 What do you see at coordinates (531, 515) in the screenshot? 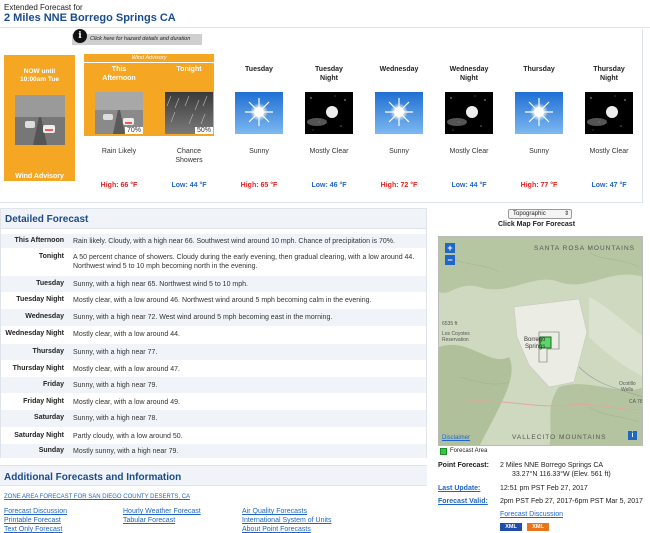
I see `forecast-discussion-side-link: Forecast Discussion` at bounding box center [531, 515].